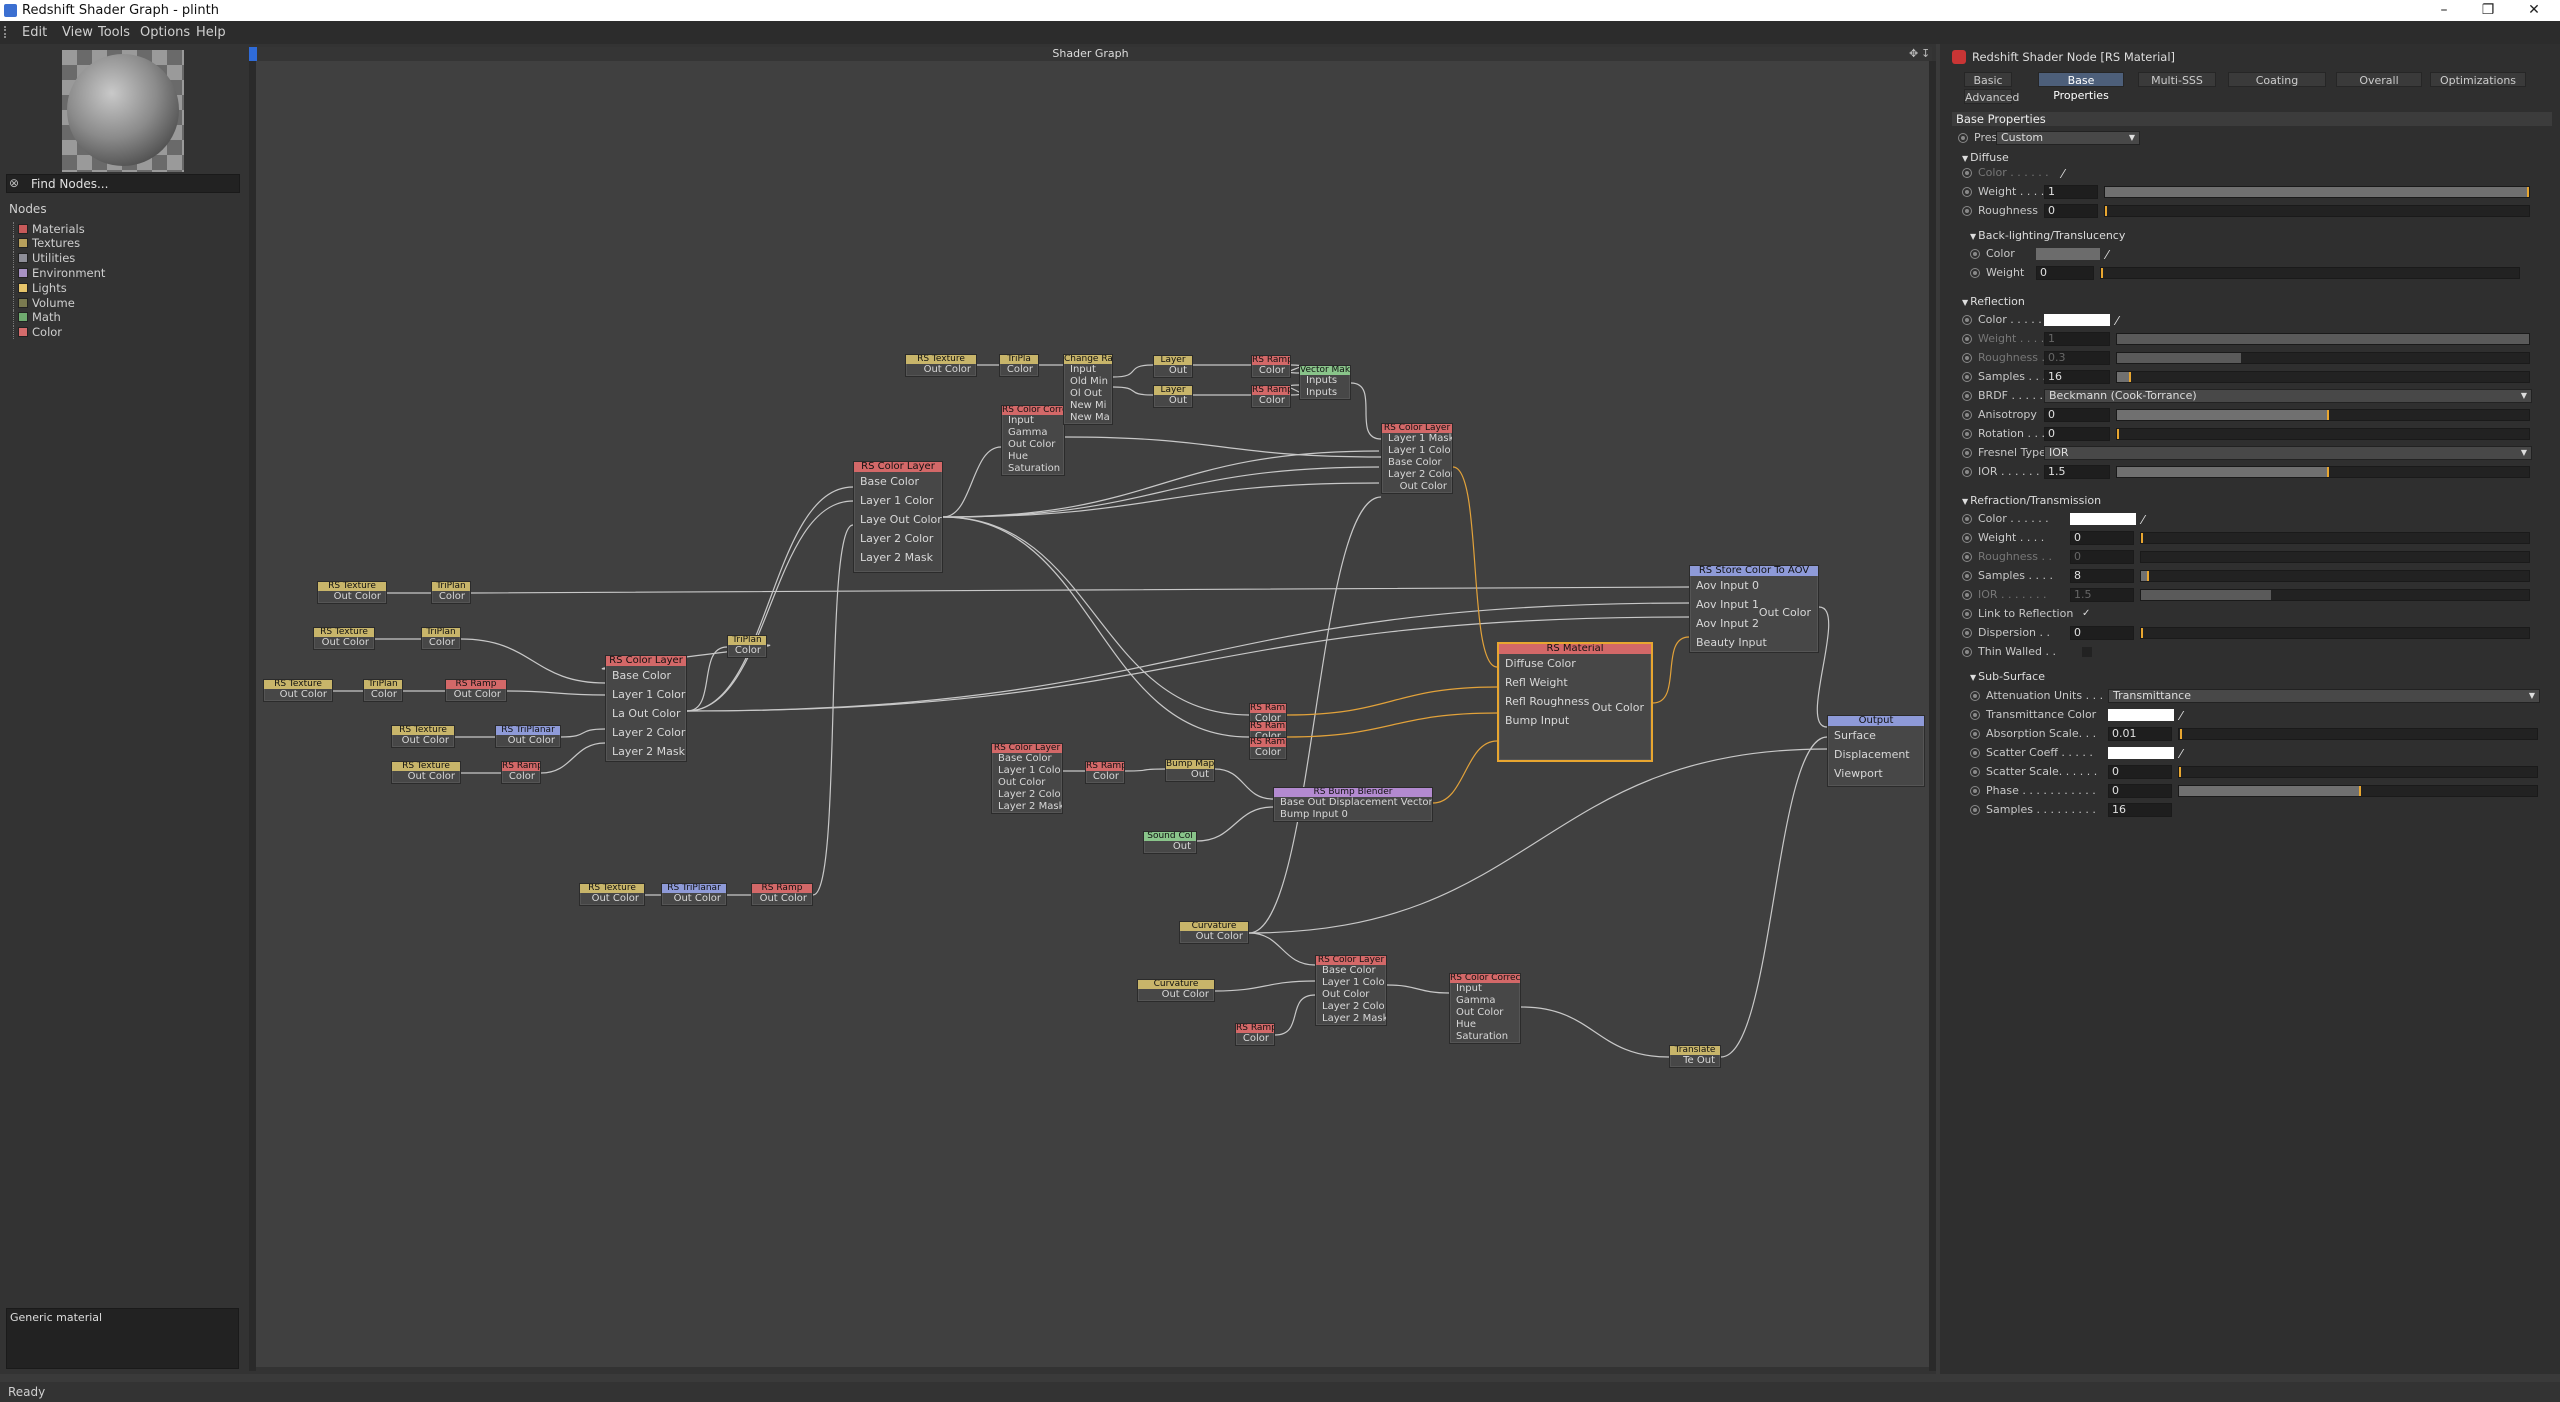 The width and height of the screenshot is (2560, 1402). Describe the element at coordinates (1876, 735) in the screenshot. I see `node-input-port: Surface` at that location.